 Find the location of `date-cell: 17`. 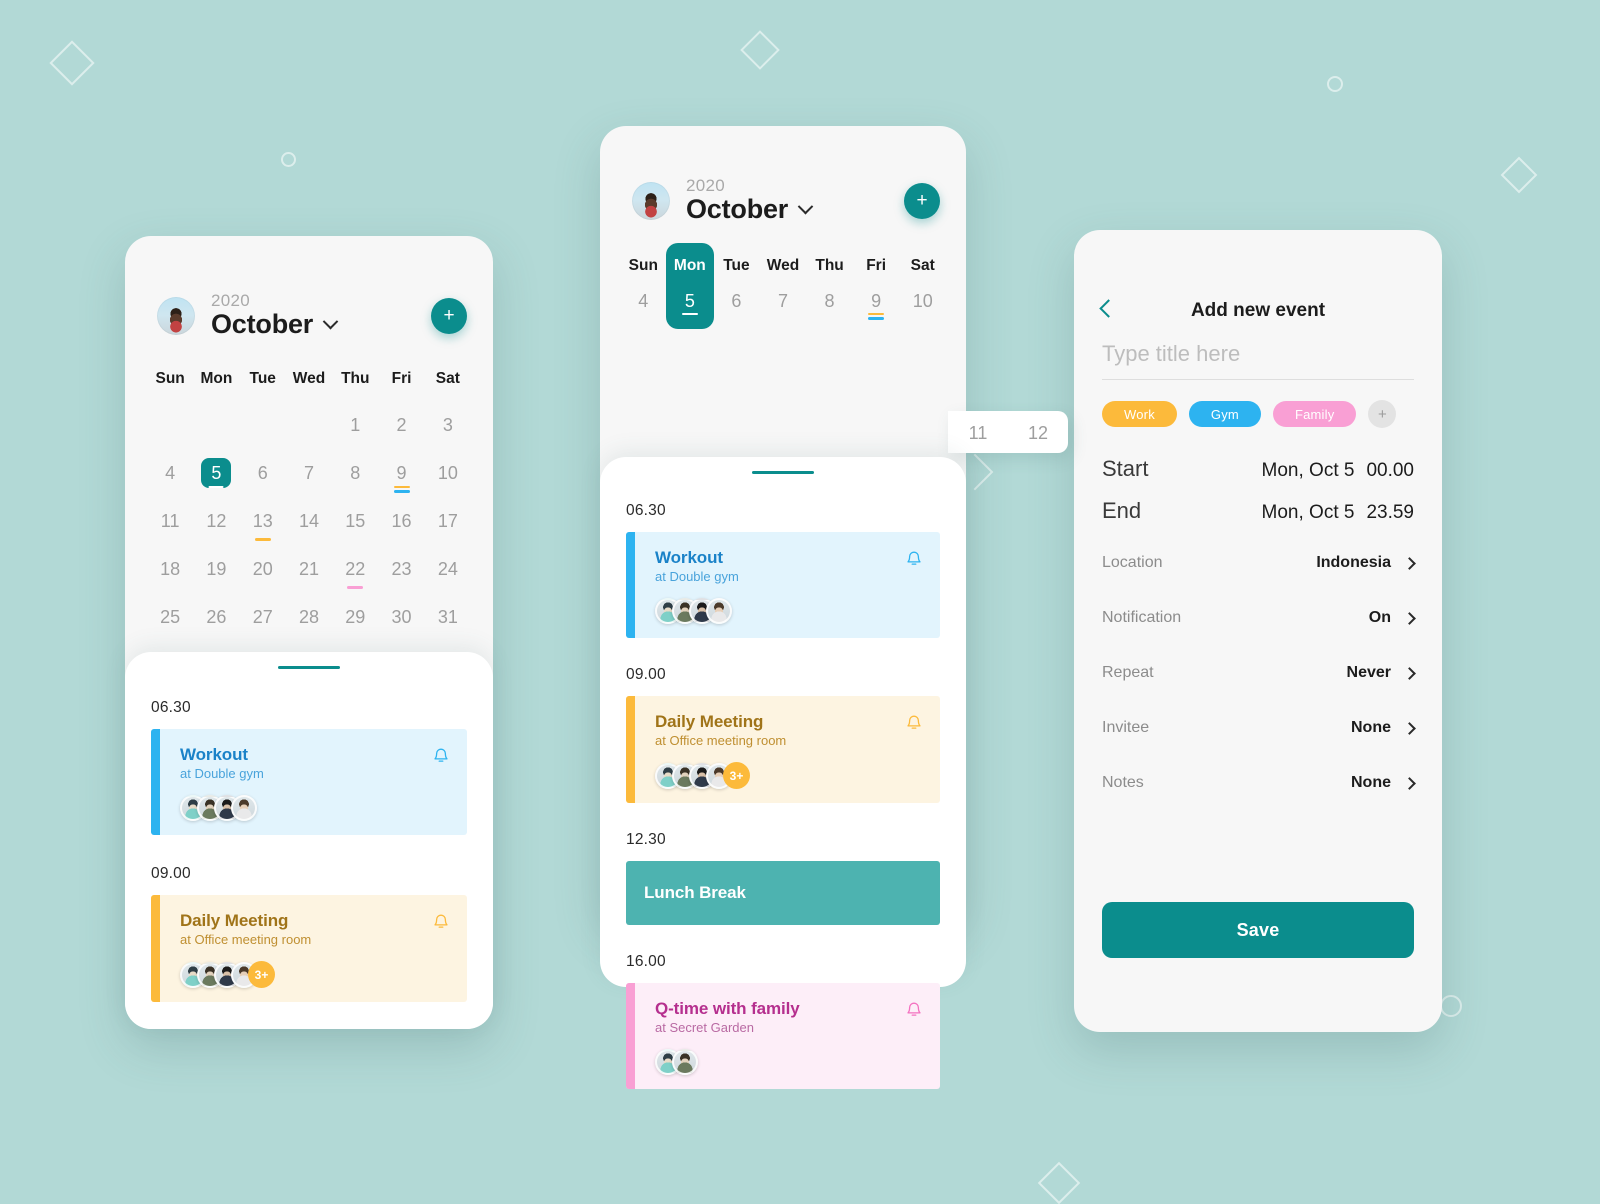

date-cell: 17 is located at coordinates (448, 521).